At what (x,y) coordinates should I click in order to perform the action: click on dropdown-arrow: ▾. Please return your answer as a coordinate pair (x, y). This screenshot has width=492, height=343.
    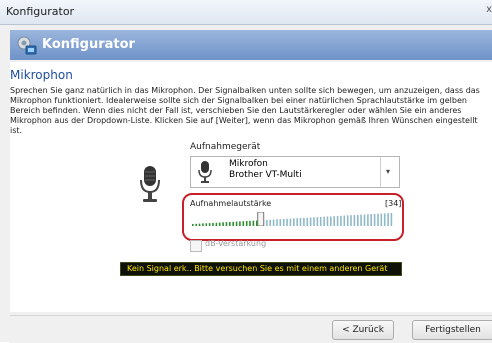
    Looking at the image, I should click on (389, 172).